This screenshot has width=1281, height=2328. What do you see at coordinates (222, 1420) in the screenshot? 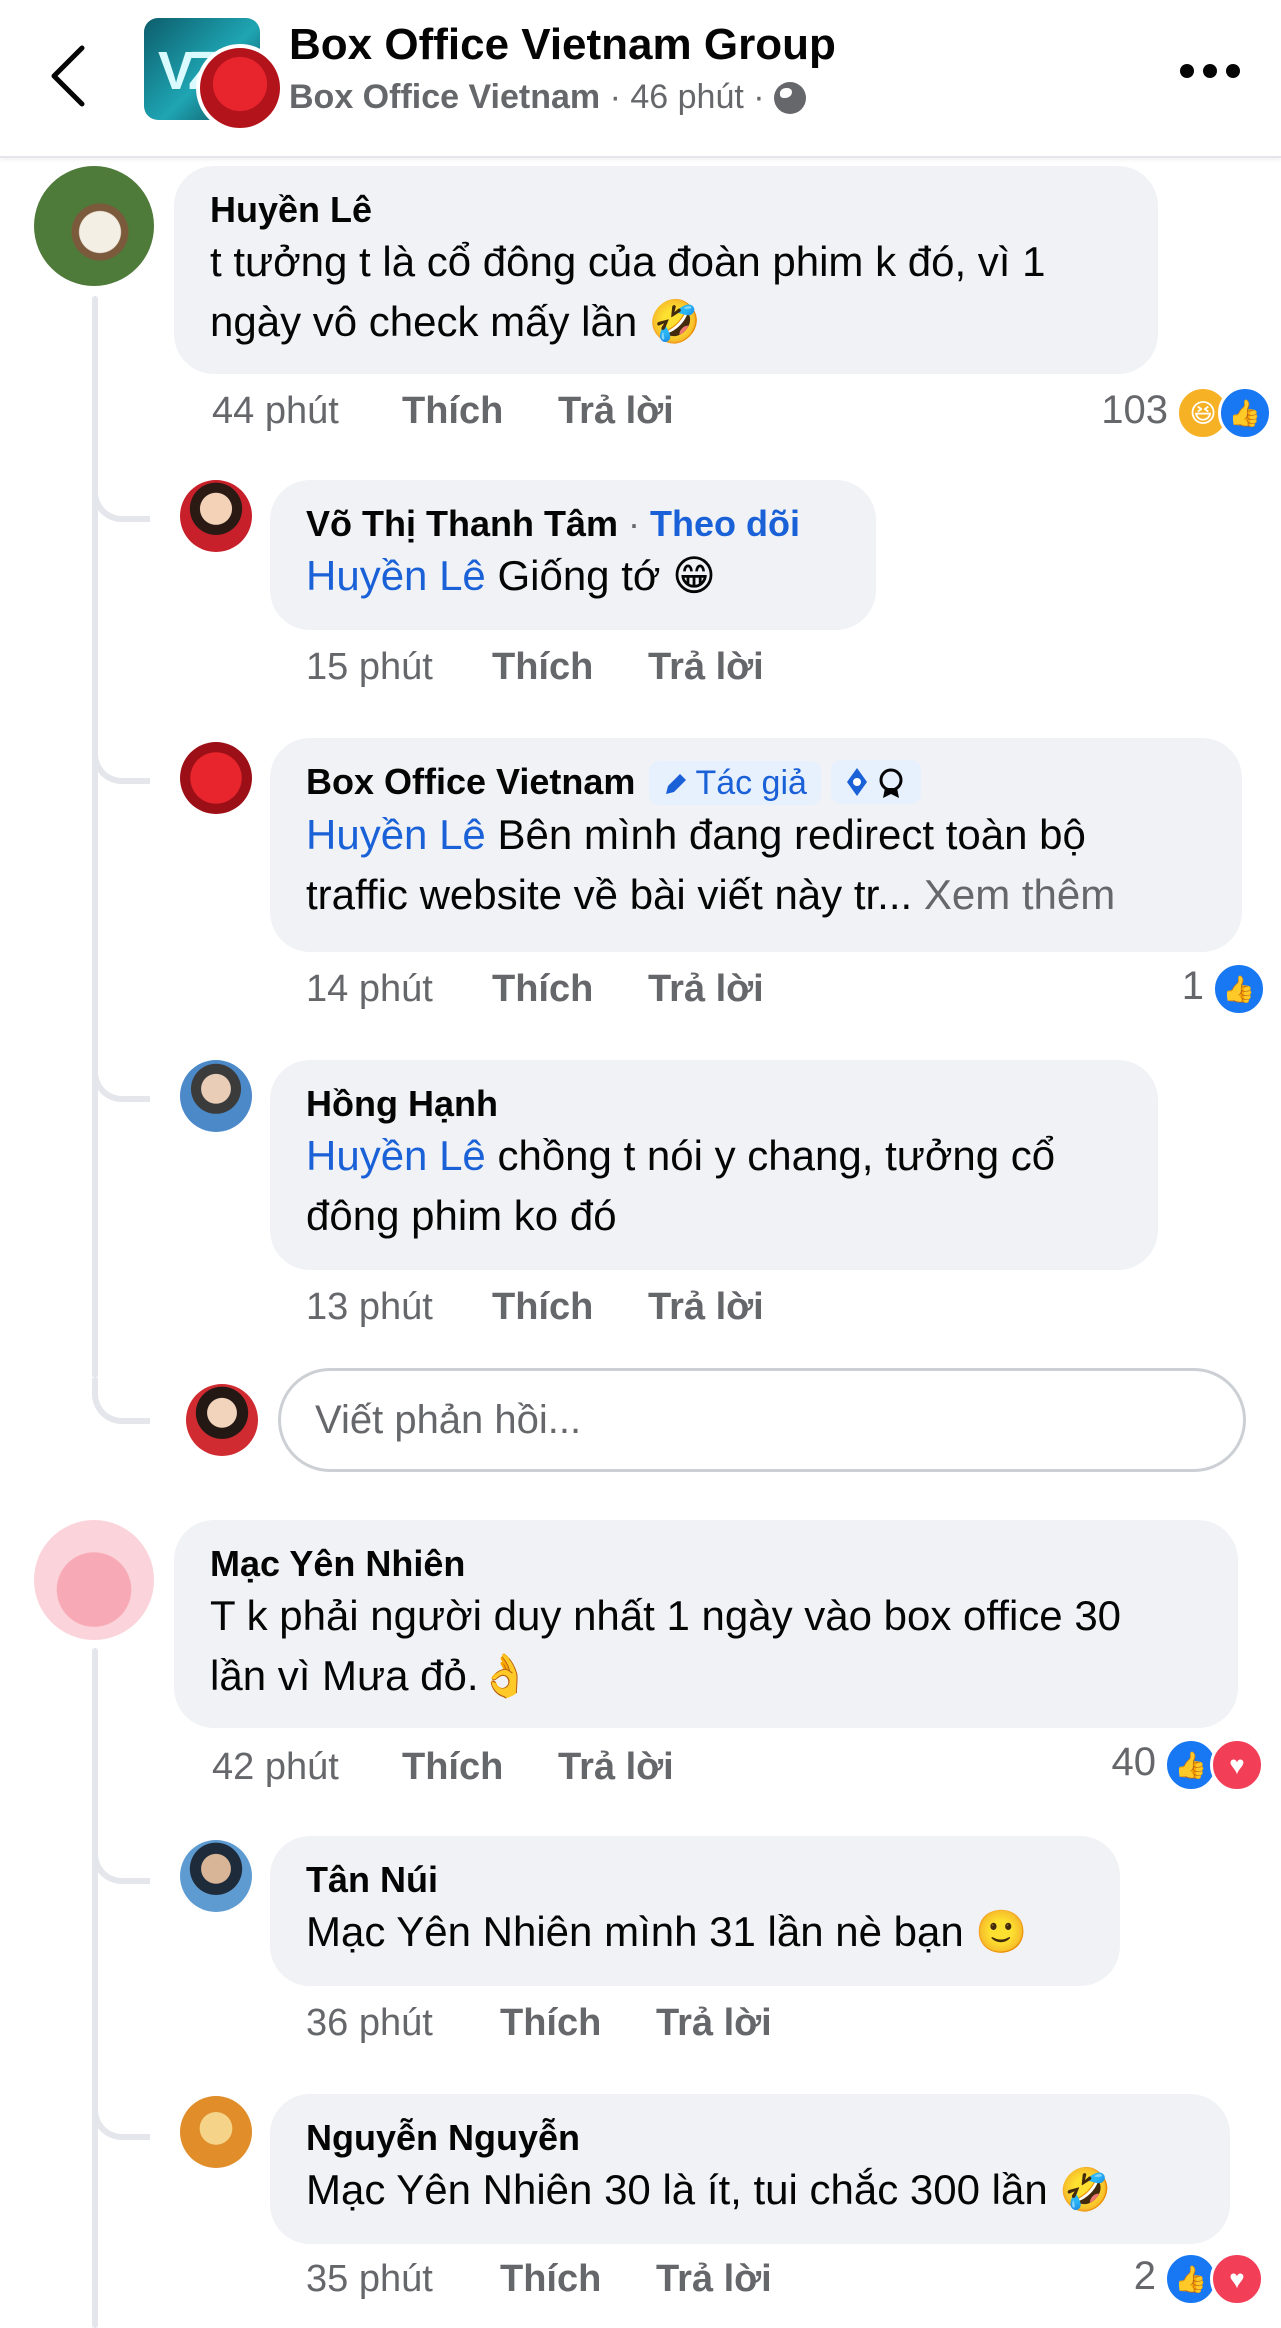
I see `current-user-avatar` at bounding box center [222, 1420].